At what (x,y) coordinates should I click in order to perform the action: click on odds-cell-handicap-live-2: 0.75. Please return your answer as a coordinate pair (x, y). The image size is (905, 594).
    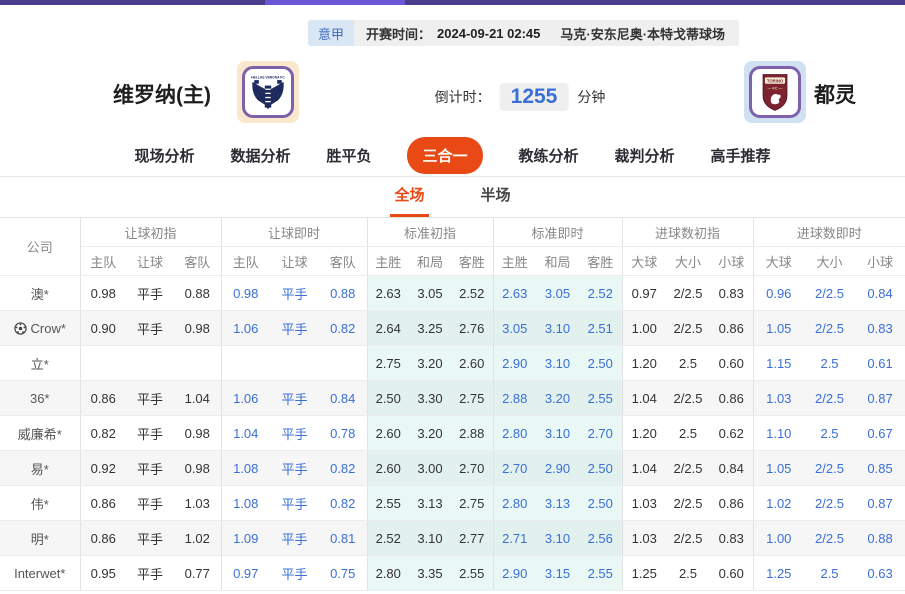
    Looking at the image, I should click on (343, 573).